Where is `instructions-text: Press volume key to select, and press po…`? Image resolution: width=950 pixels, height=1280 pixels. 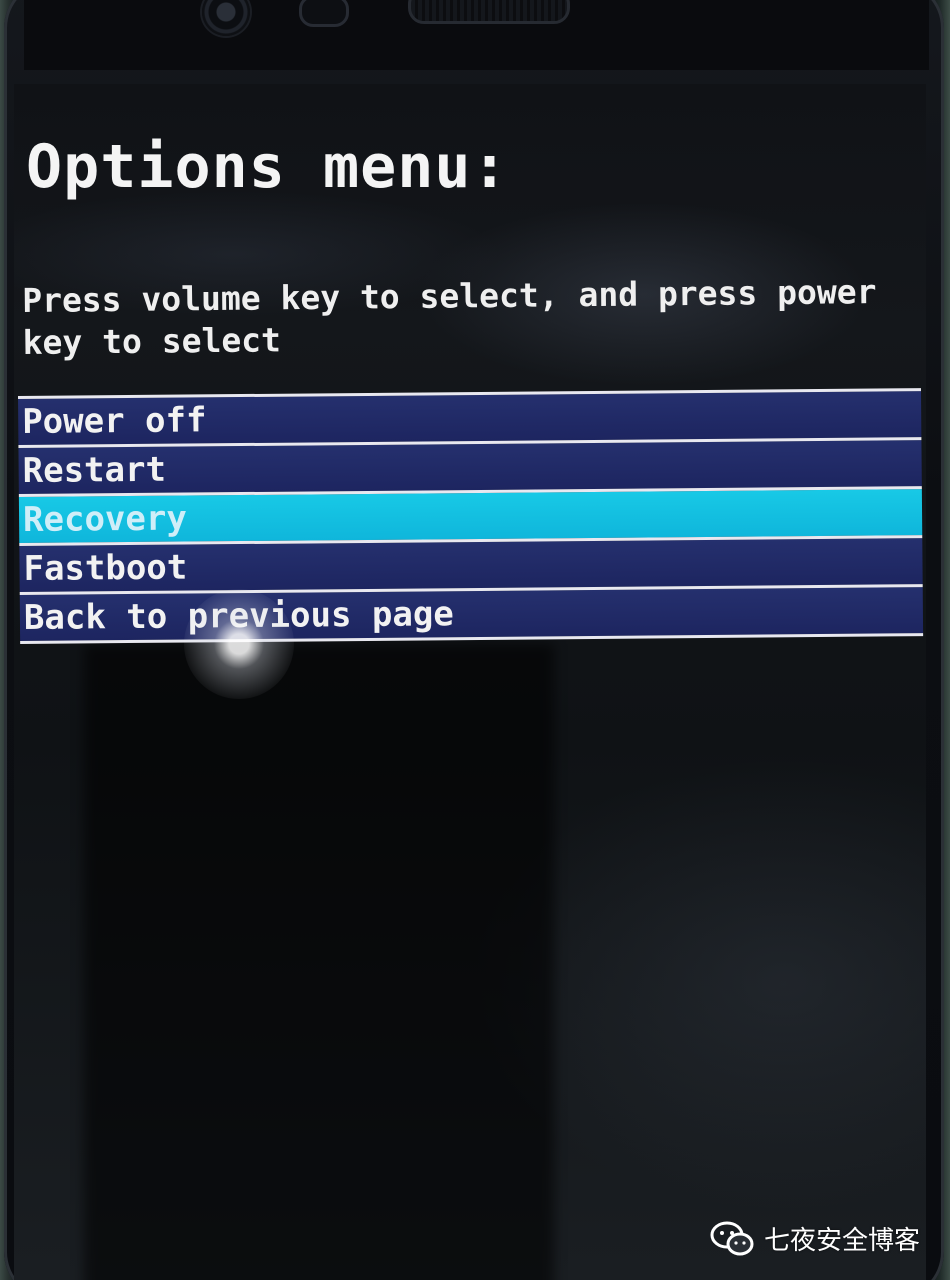
instructions-text: Press volume key to select, and press po… is located at coordinates (449, 317).